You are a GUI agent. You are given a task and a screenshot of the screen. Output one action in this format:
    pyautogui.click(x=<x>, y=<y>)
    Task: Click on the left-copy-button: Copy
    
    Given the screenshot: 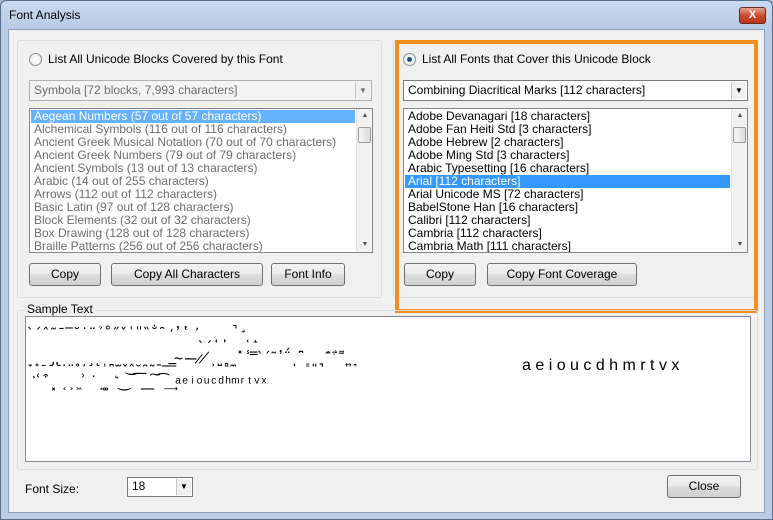 What is the action you would take?
    pyautogui.click(x=65, y=274)
    